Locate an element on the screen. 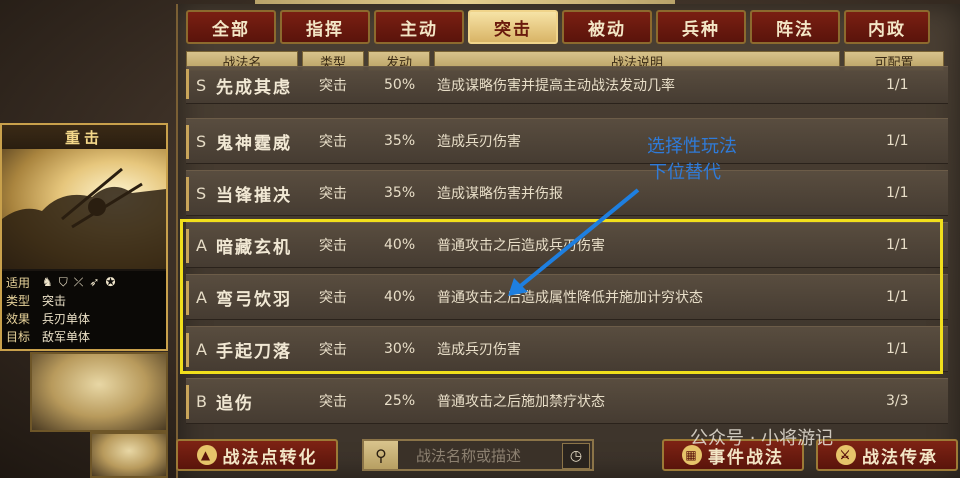 The width and height of the screenshot is (960, 478). unit-icons: ♞⛉⤫➶✪ is located at coordinates (82, 282).